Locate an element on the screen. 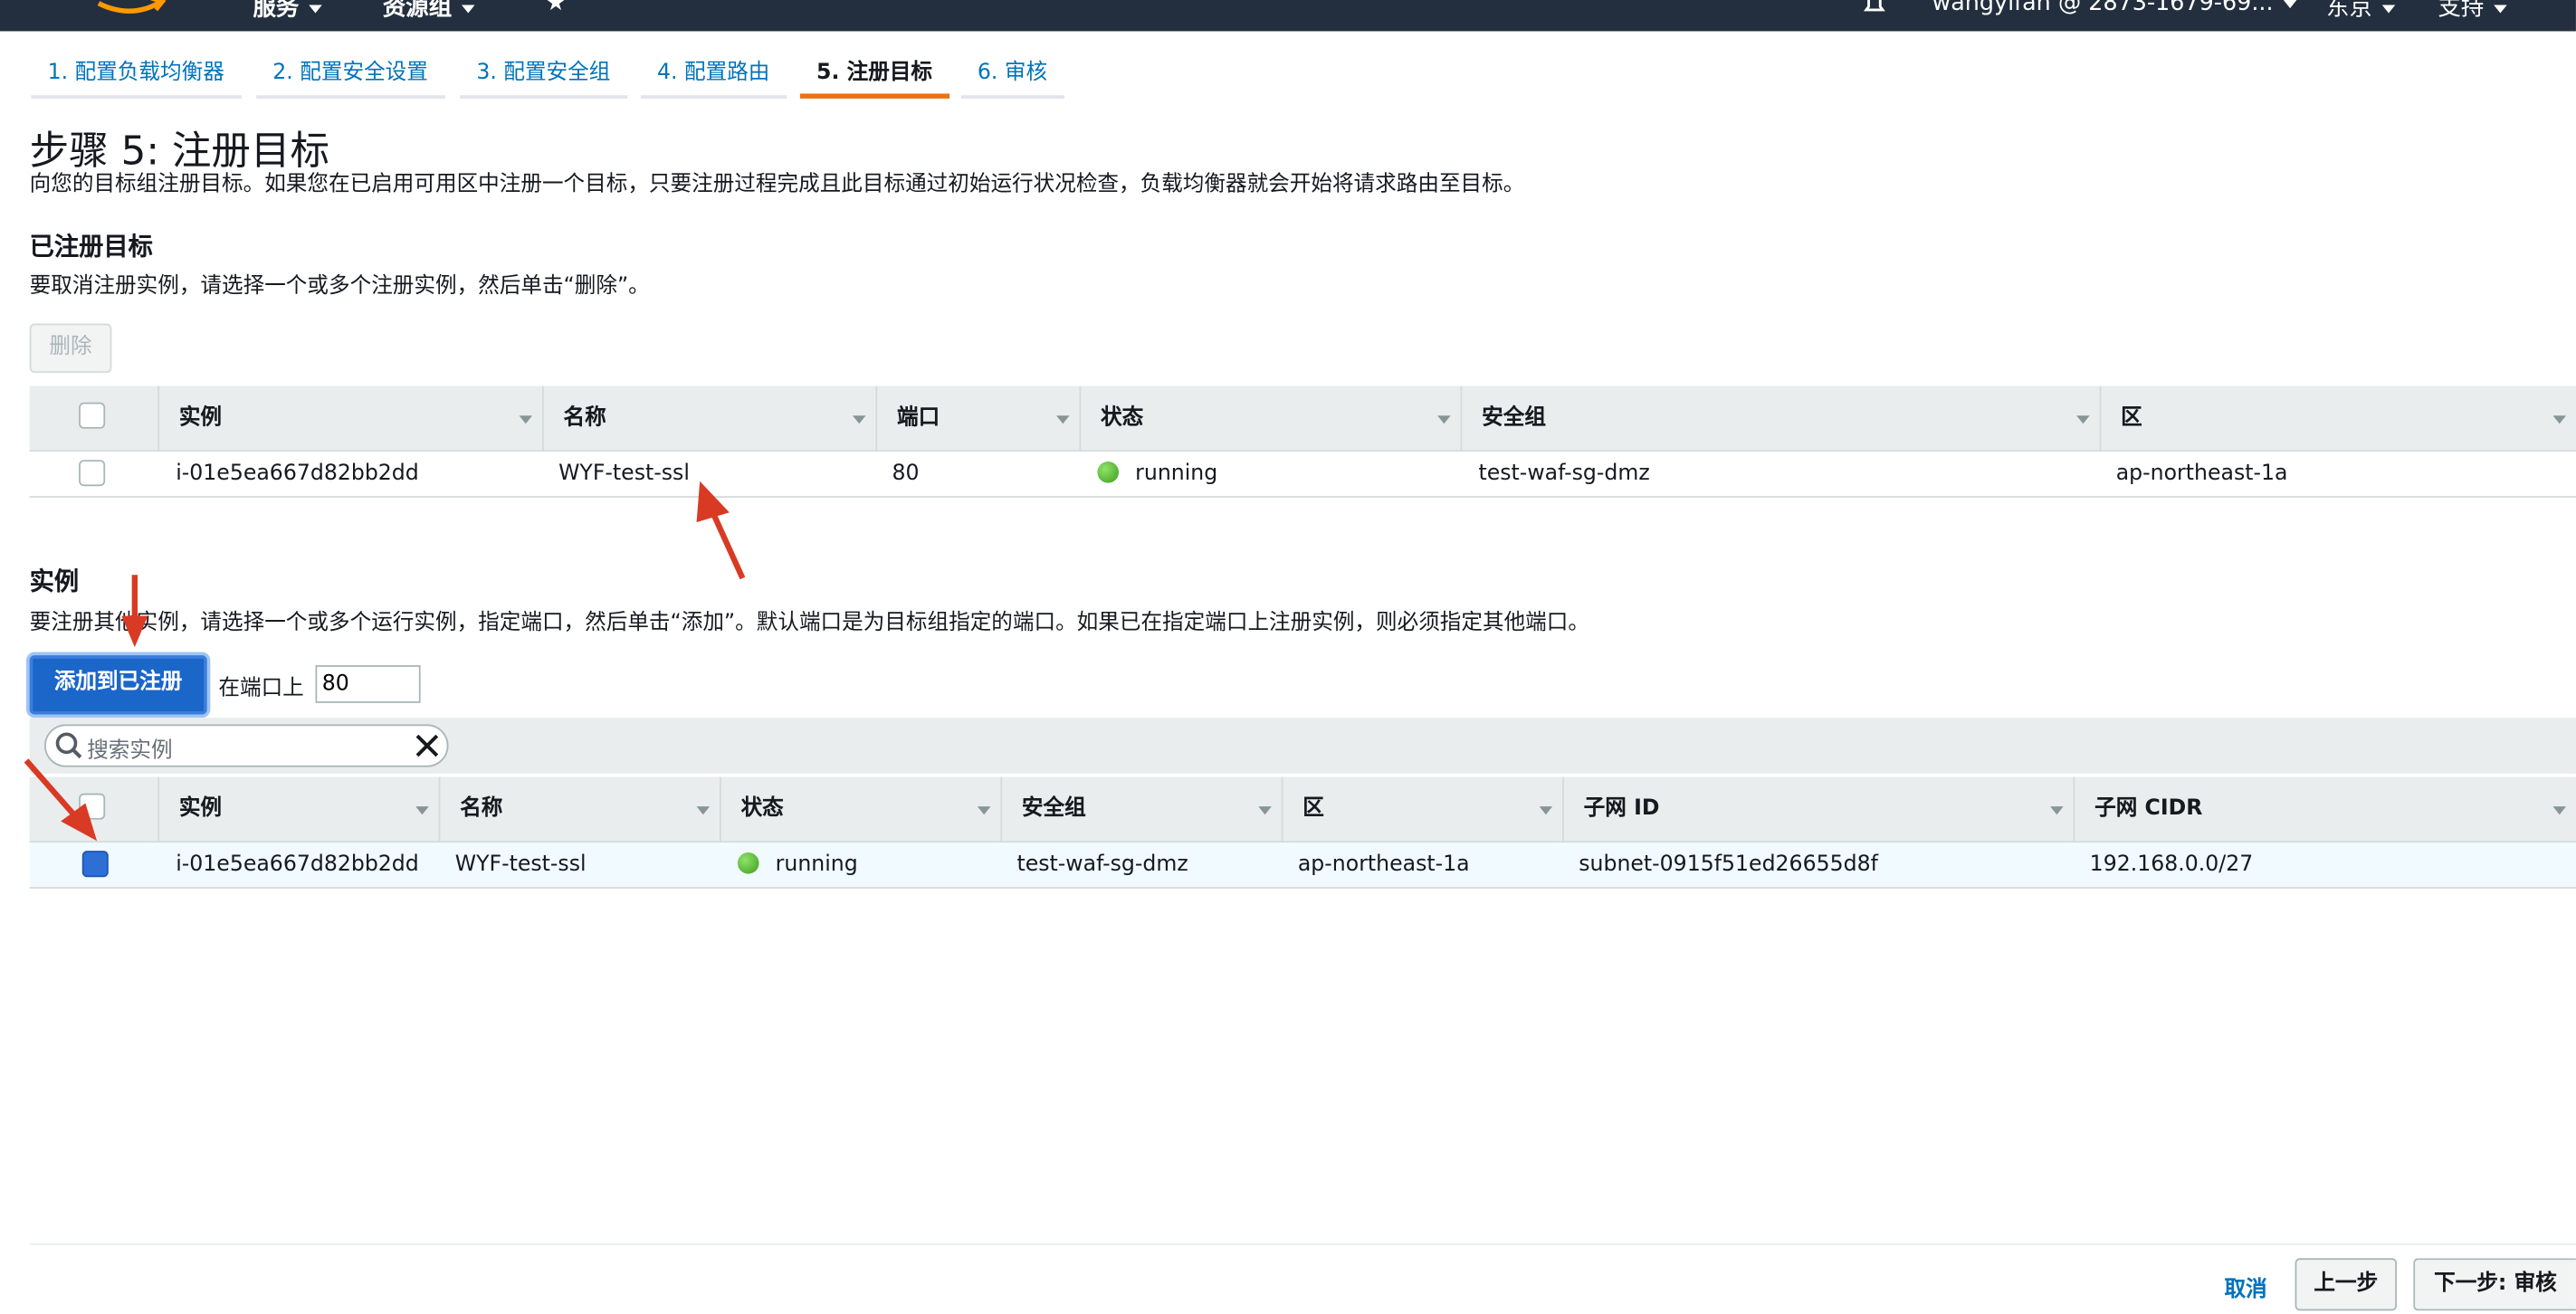 The width and height of the screenshot is (2576, 1314). services-menu: 服务 is located at coordinates (288, 11).